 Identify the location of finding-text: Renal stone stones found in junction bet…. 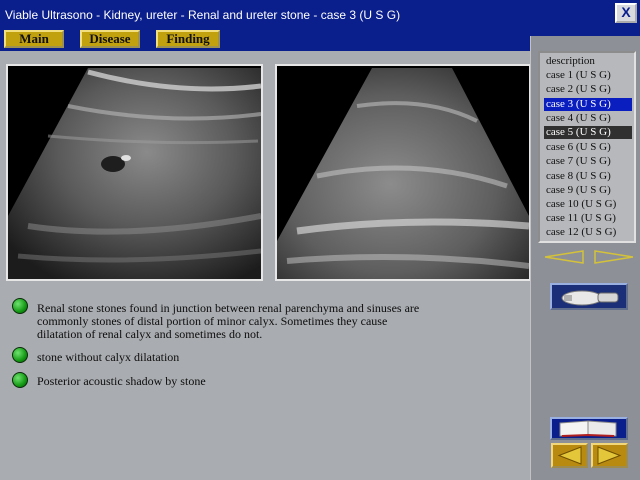
(228, 321).